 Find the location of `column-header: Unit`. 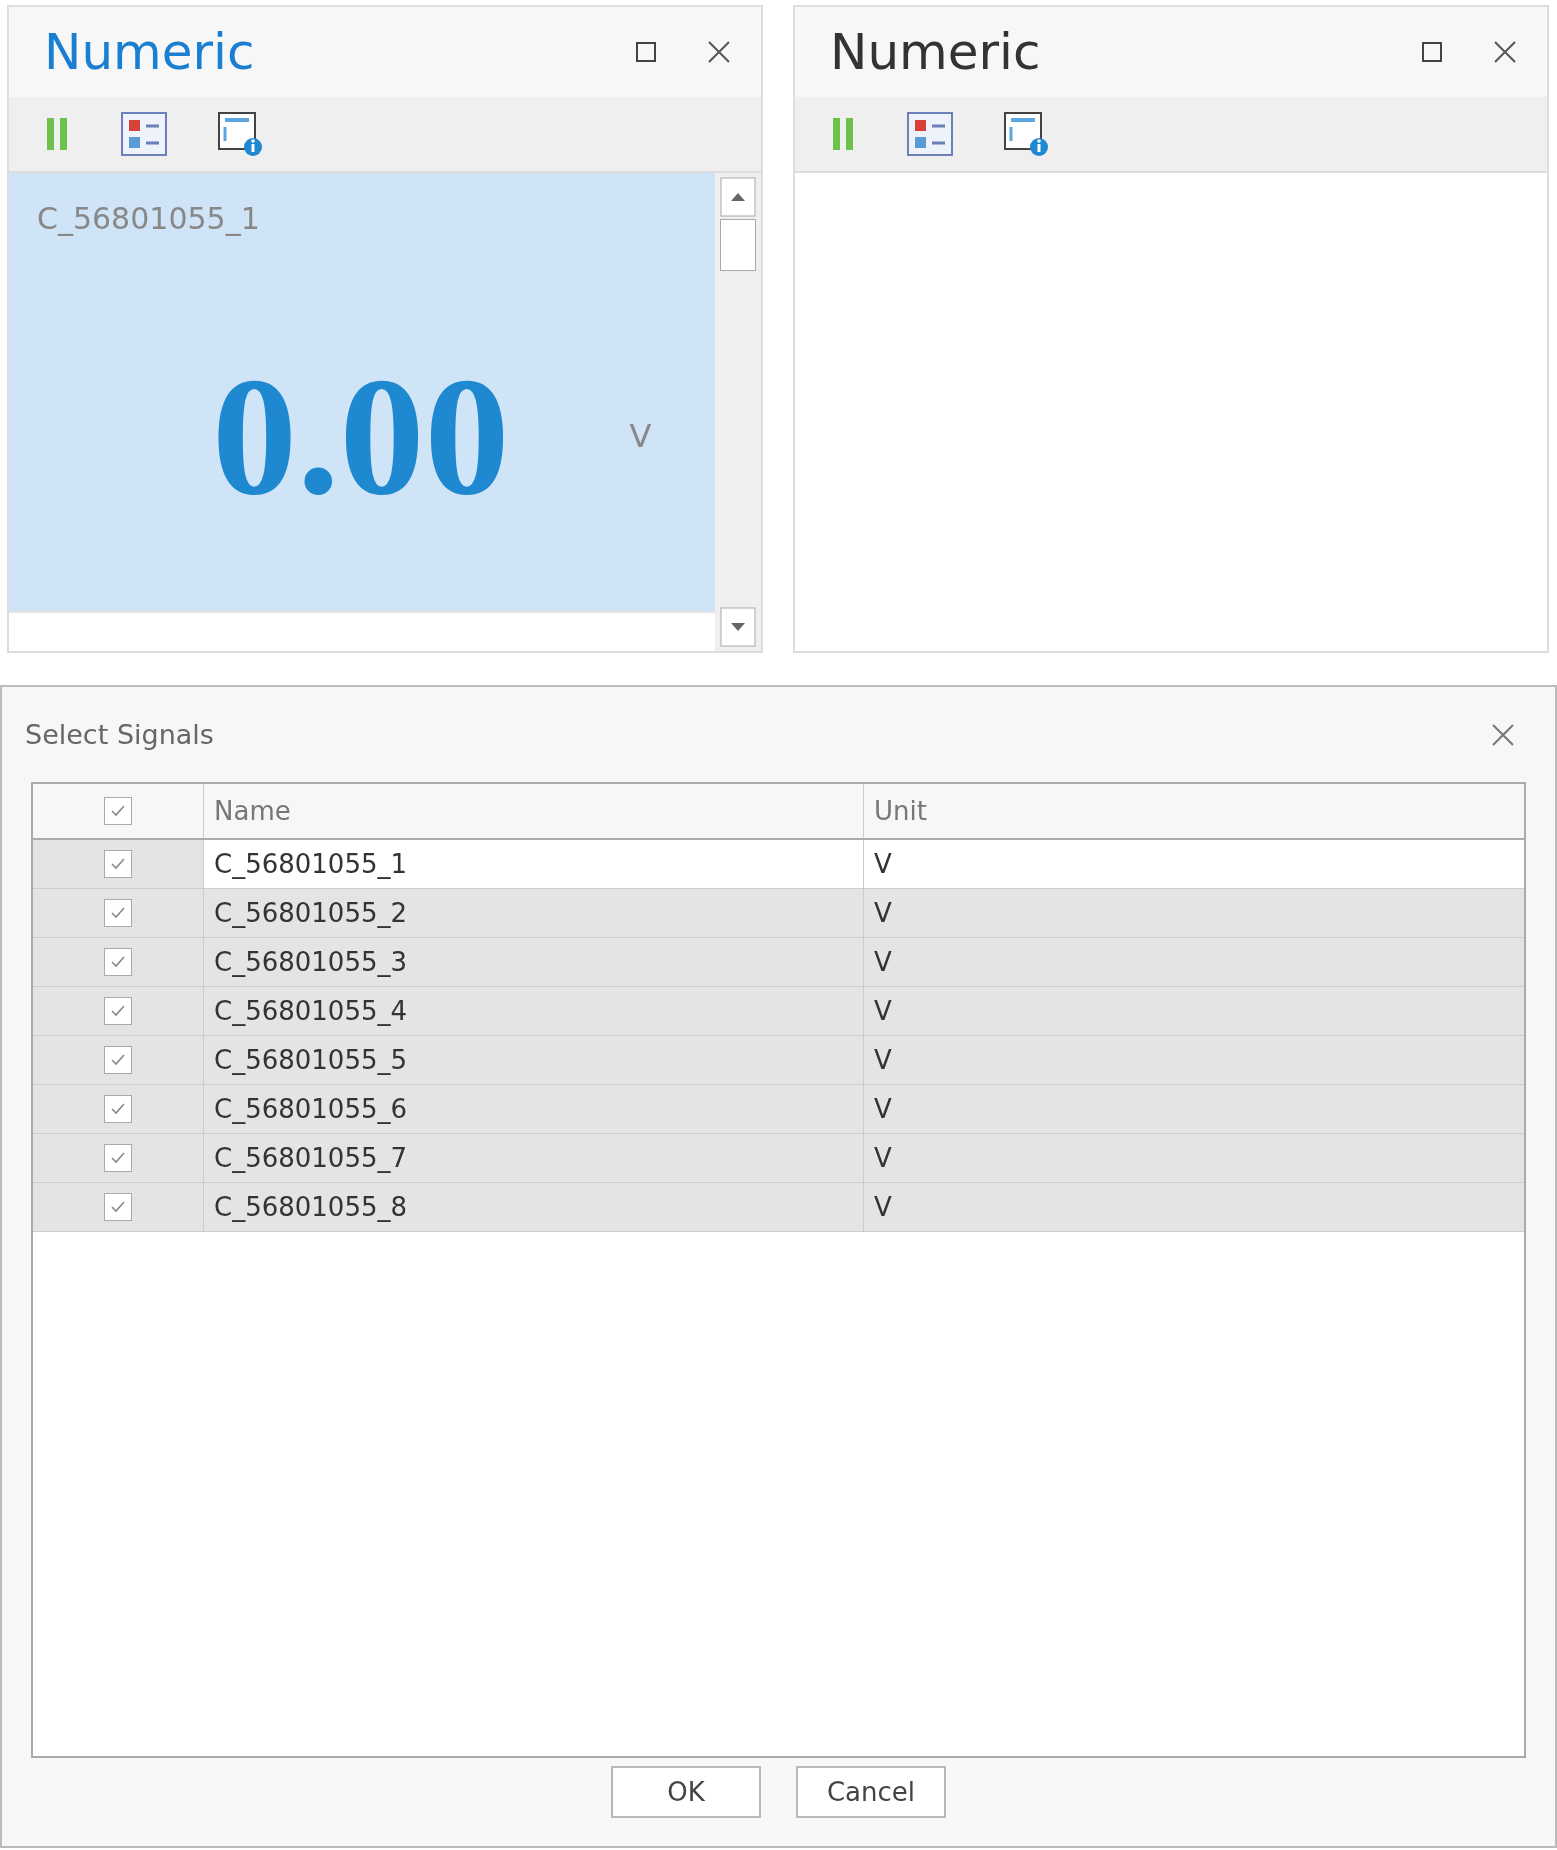

column-header: Unit is located at coordinates (1194, 811).